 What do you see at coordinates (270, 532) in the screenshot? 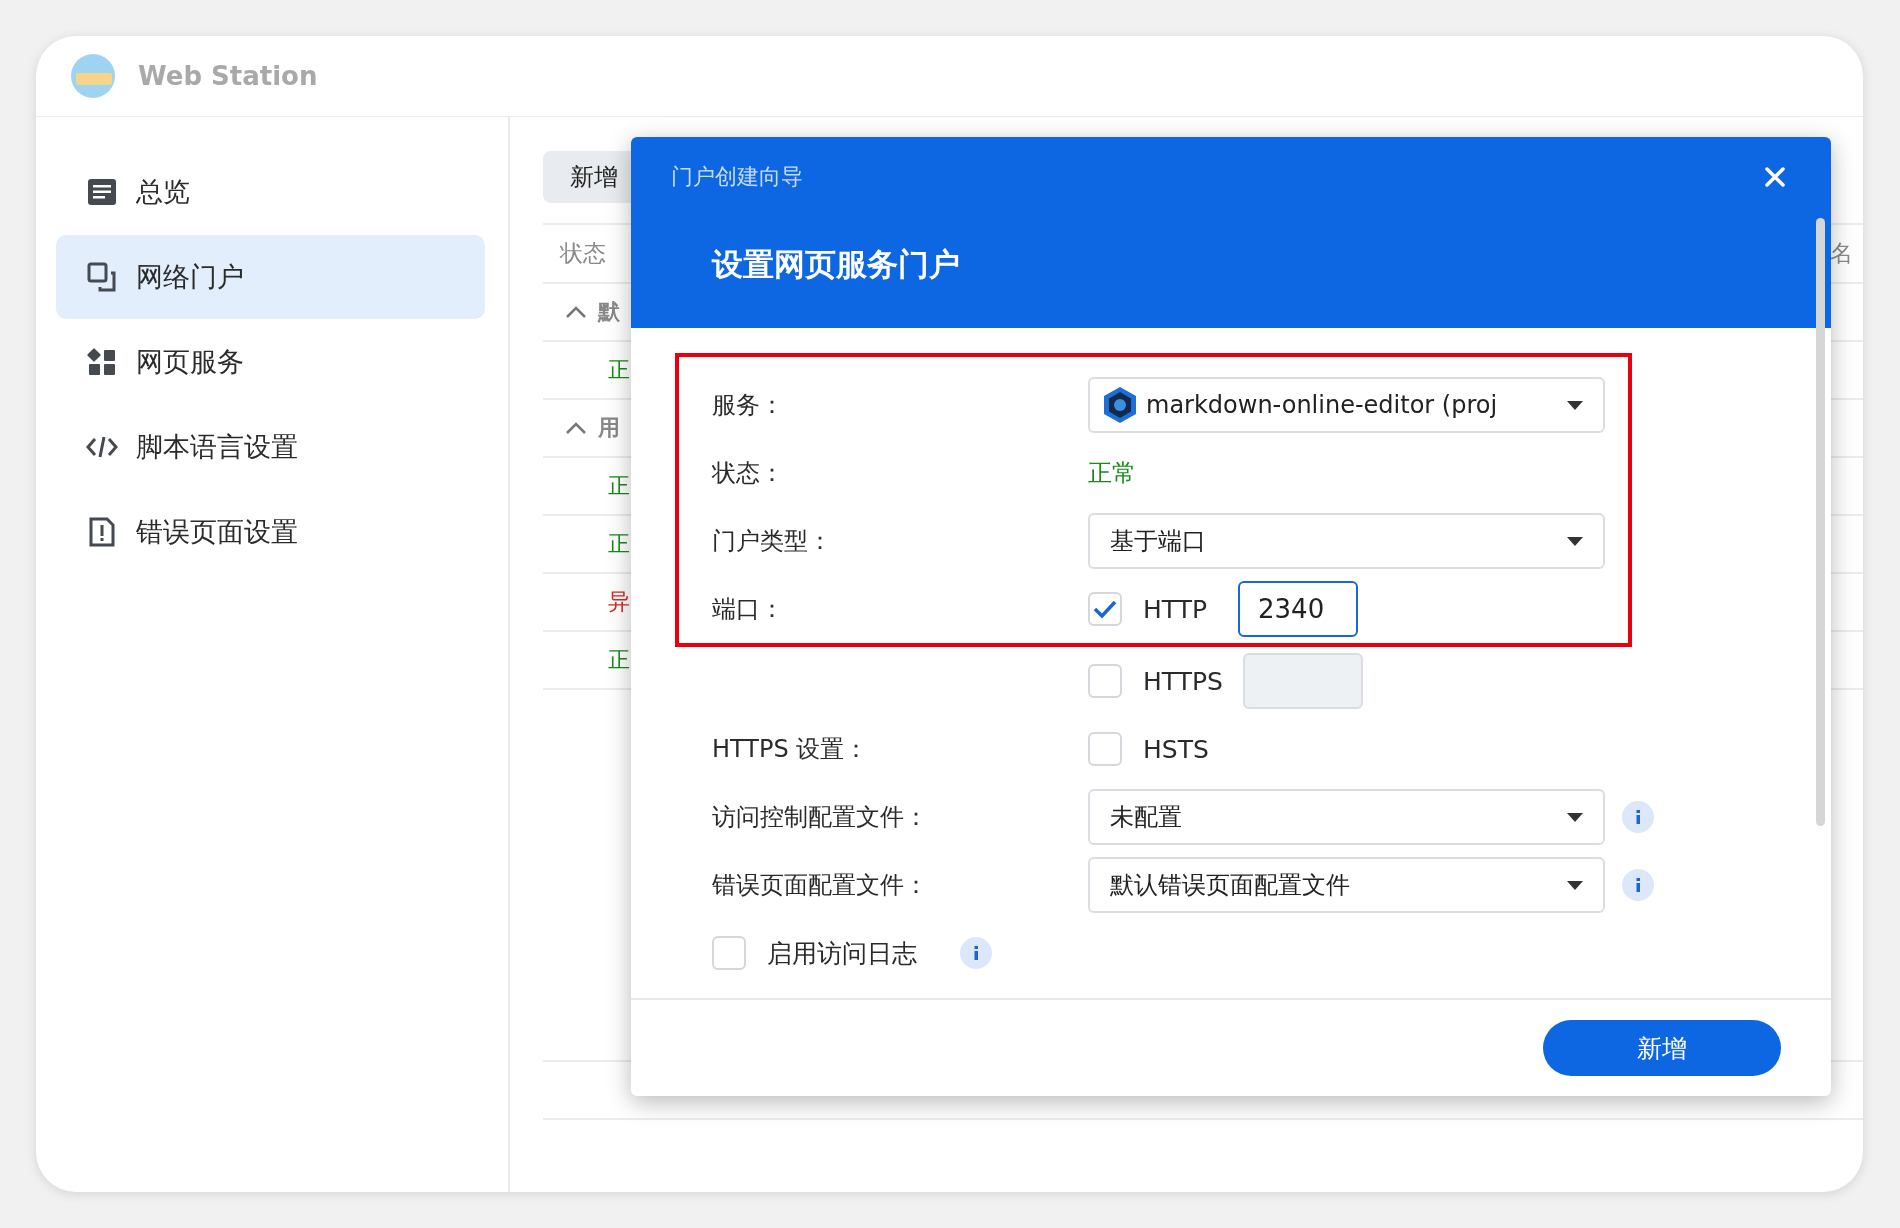
I see `sidebar-item: 错误页面设置` at bounding box center [270, 532].